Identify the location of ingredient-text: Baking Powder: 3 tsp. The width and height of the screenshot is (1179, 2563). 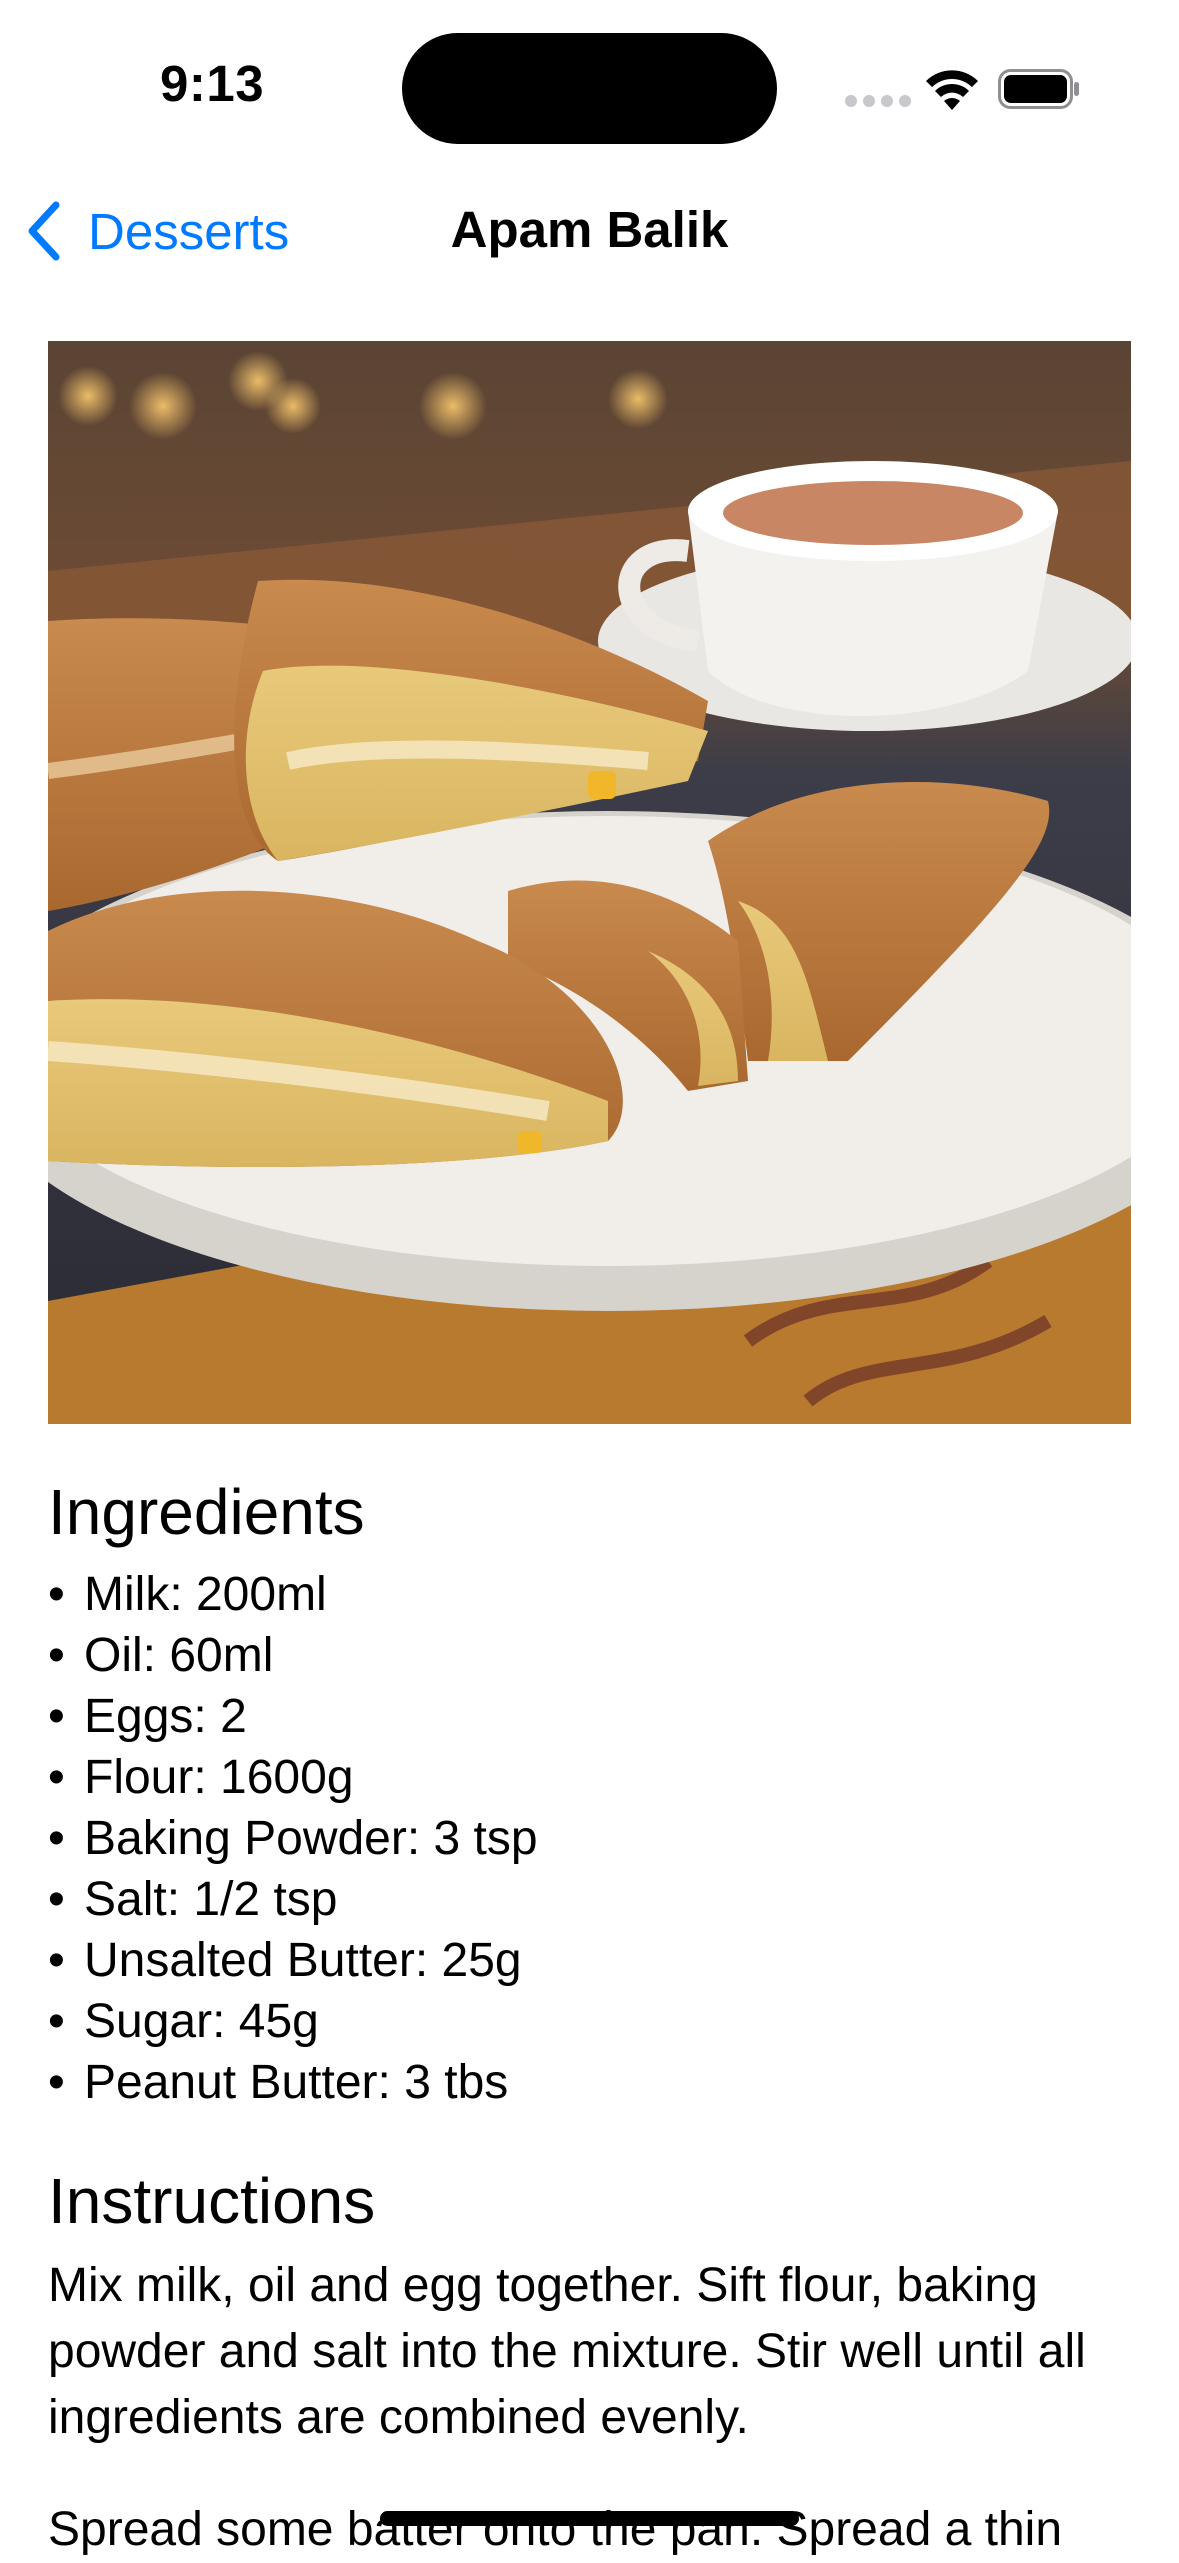
(311, 1838).